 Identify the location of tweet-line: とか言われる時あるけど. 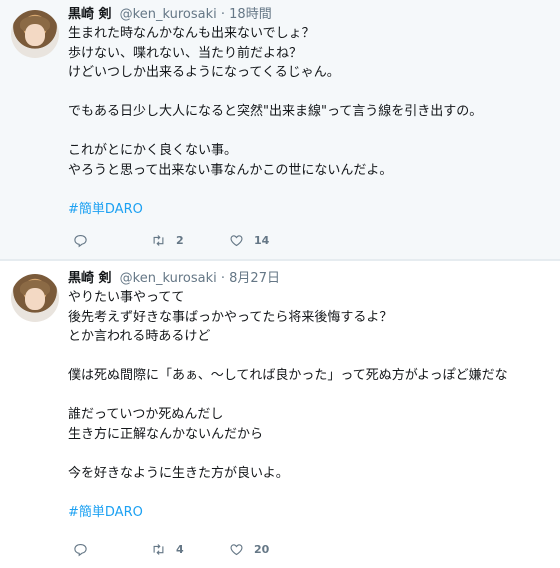
(139, 336).